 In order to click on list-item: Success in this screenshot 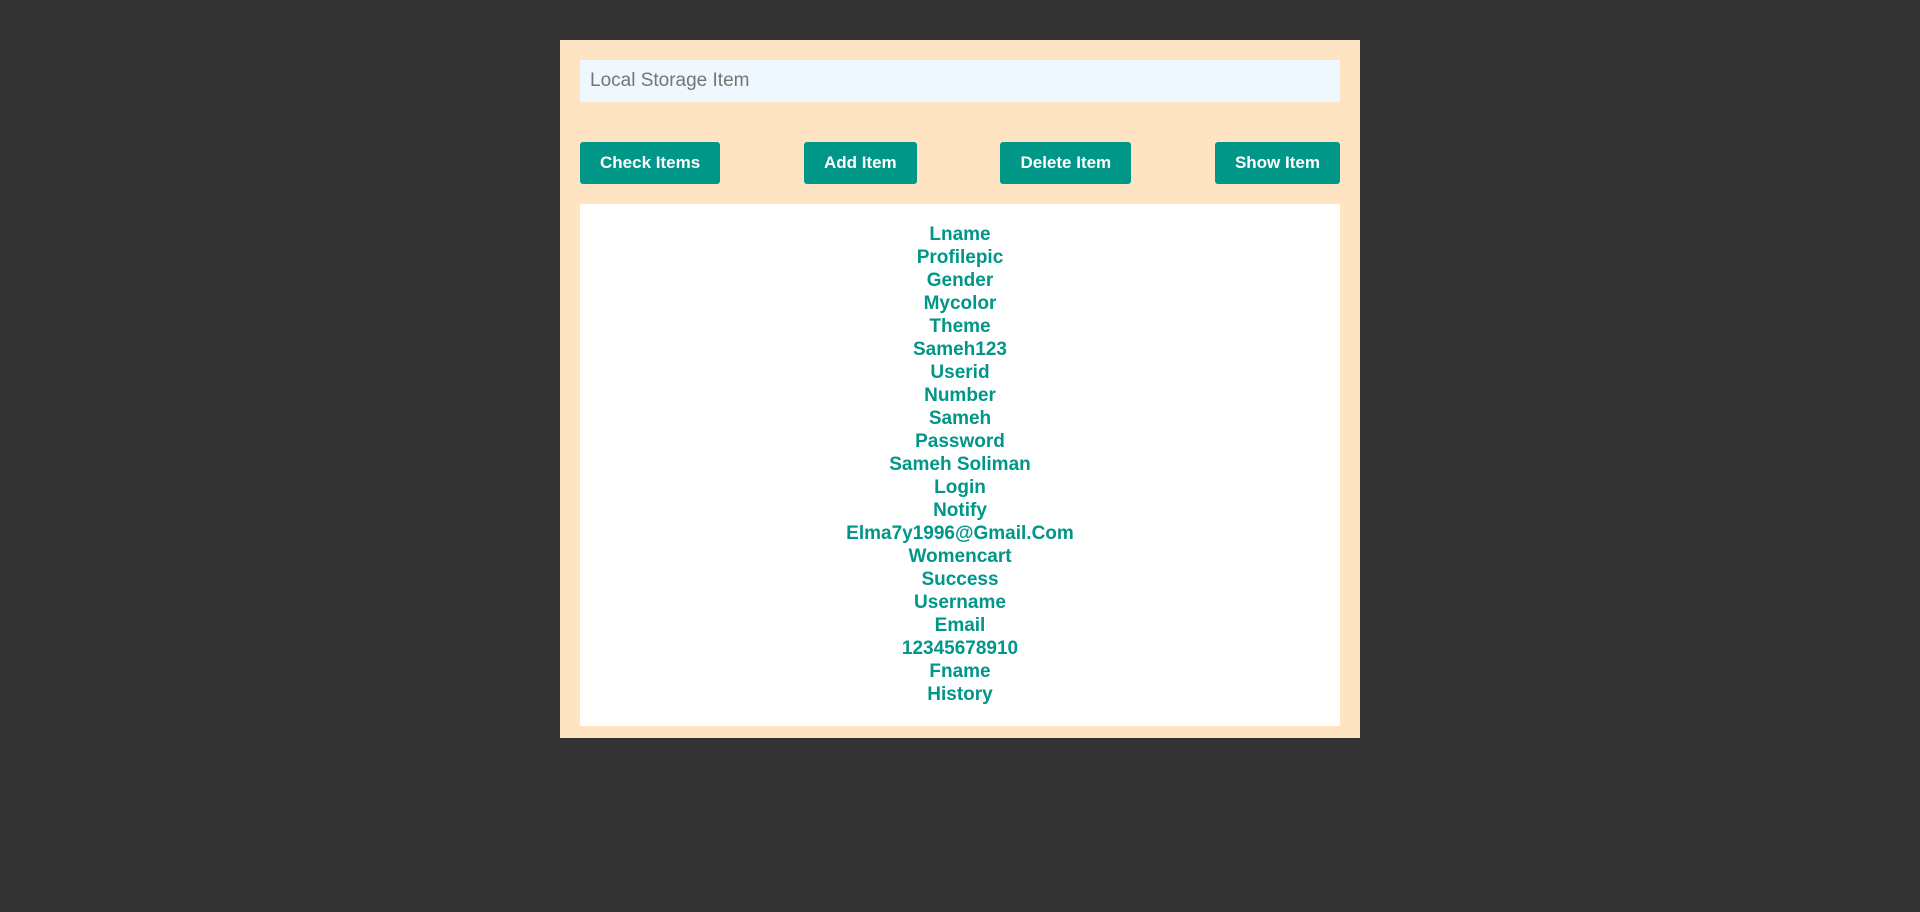, I will do `click(960, 579)`.